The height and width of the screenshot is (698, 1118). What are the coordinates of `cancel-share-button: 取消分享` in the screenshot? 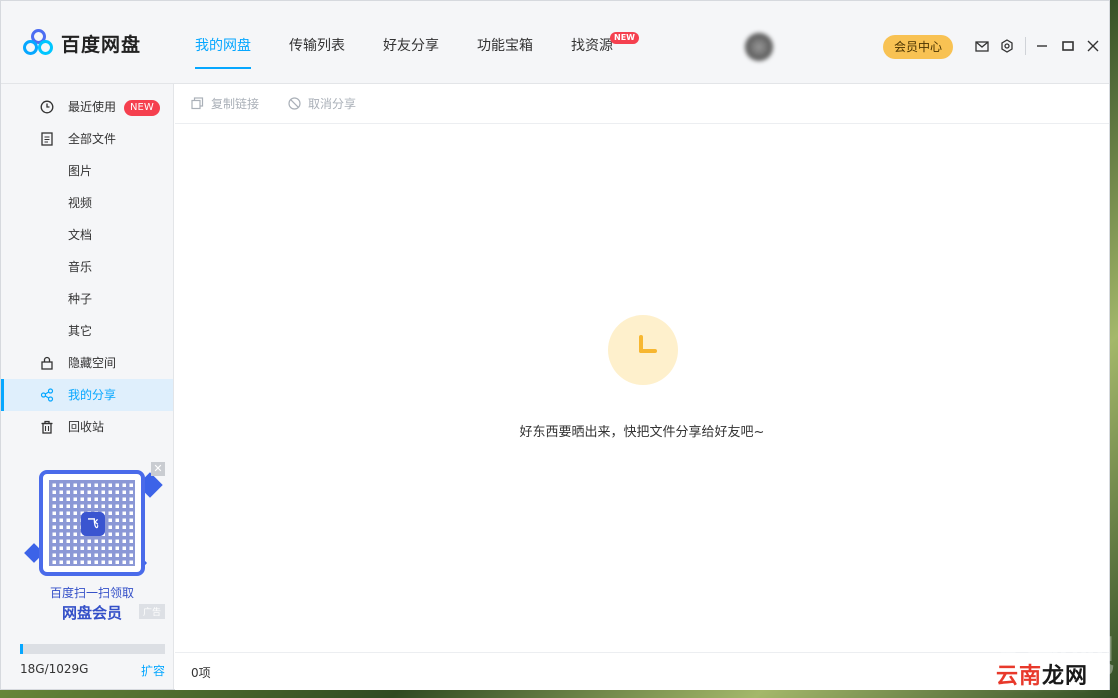 It's located at (322, 104).